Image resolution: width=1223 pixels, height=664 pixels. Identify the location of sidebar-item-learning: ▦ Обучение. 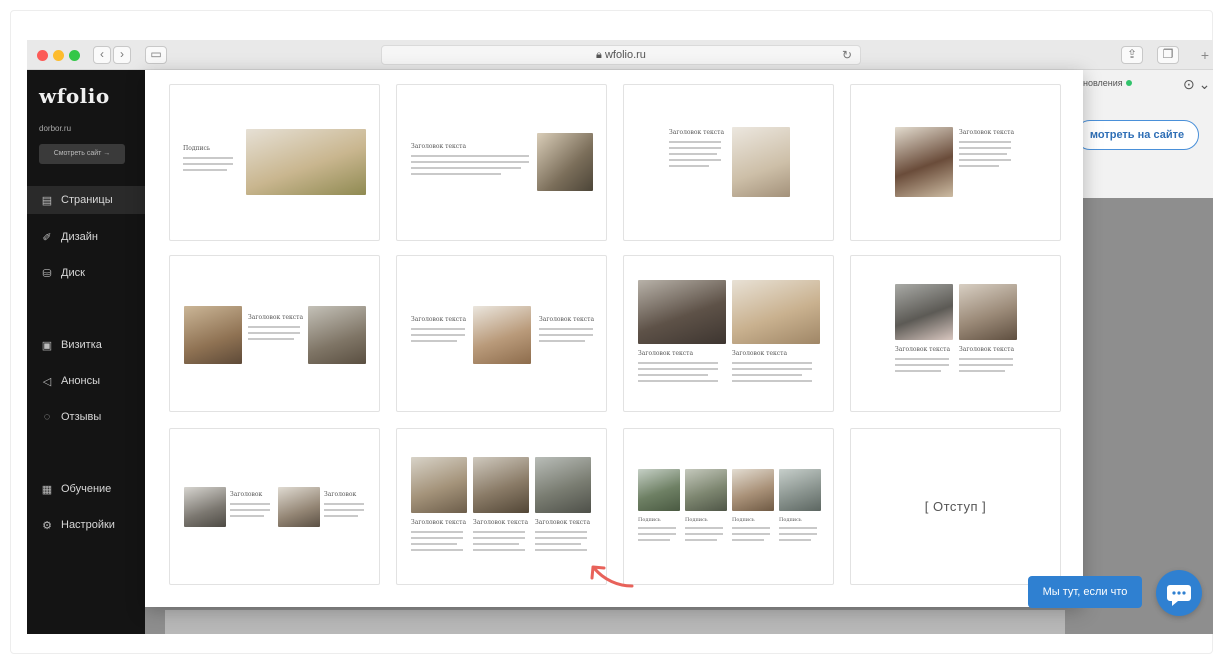
(76, 489).